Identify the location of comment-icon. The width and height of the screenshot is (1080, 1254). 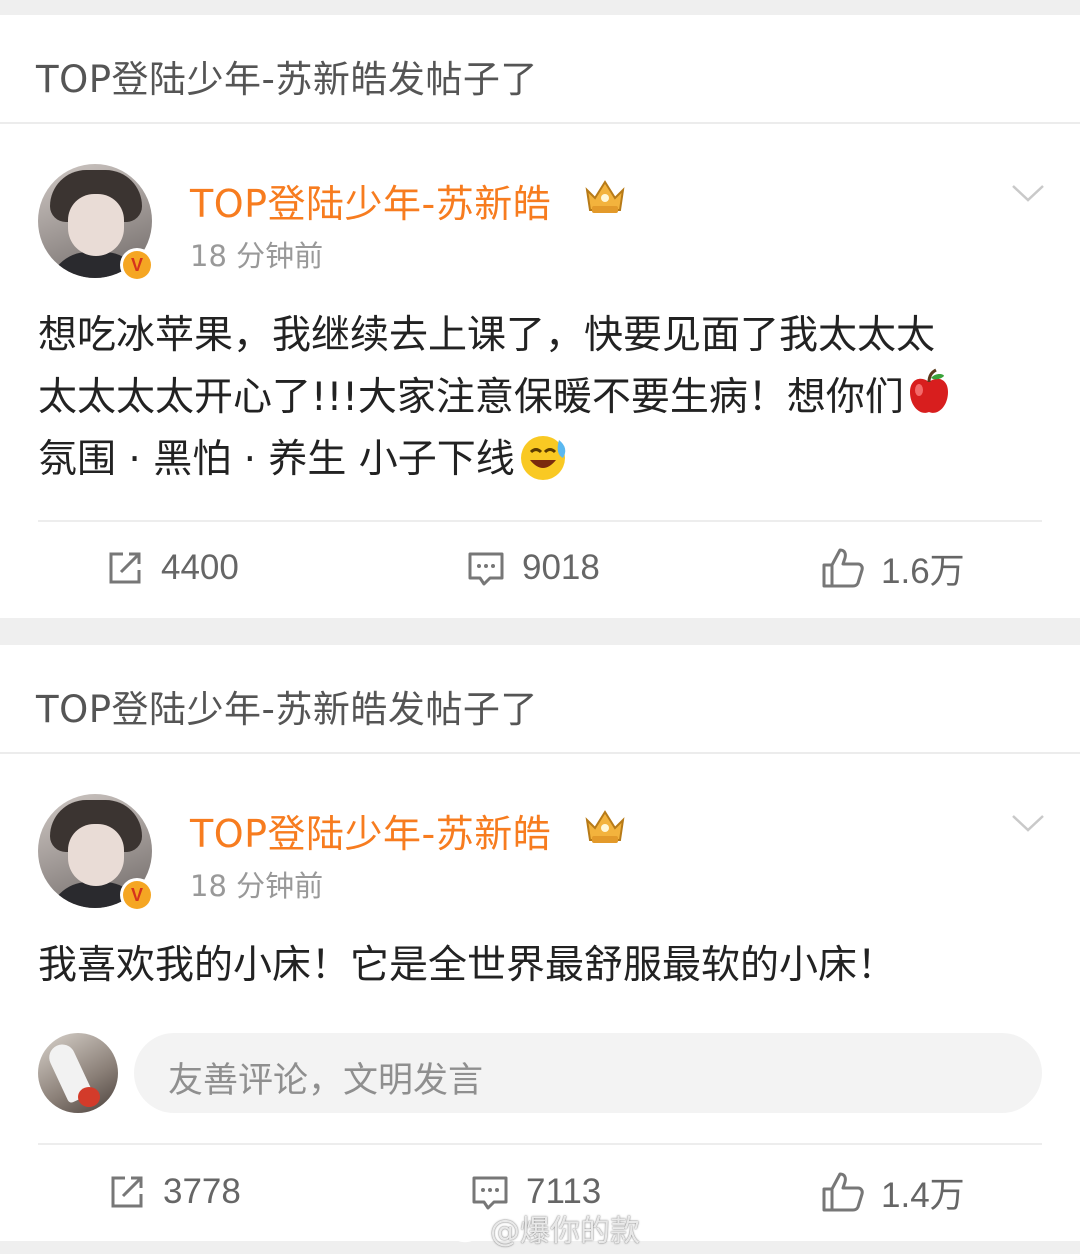
(486, 569).